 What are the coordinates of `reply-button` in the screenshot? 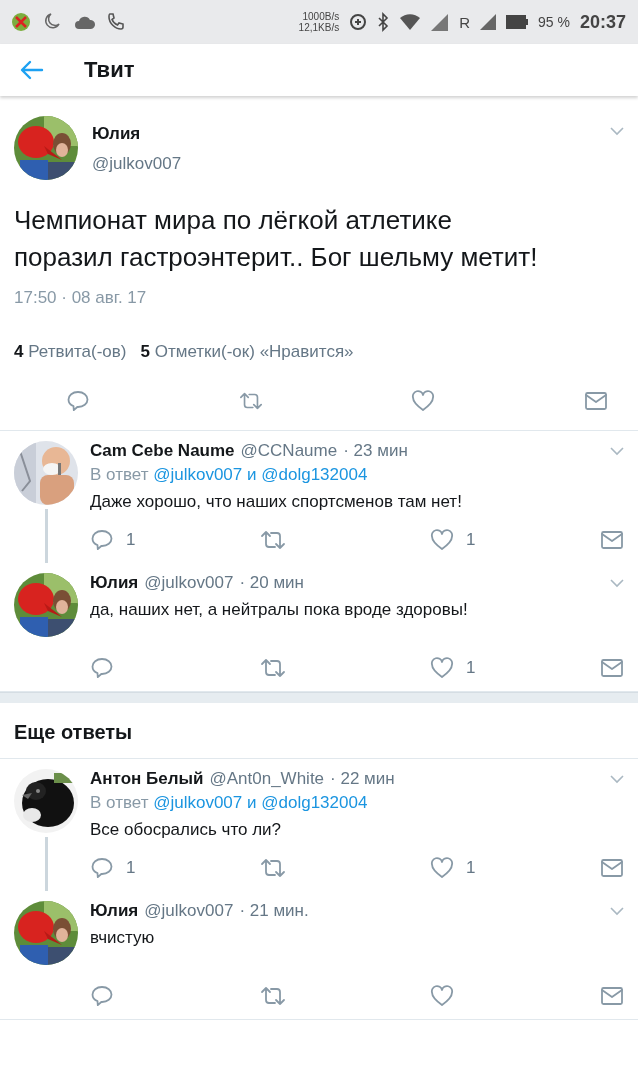 It's located at (78, 401).